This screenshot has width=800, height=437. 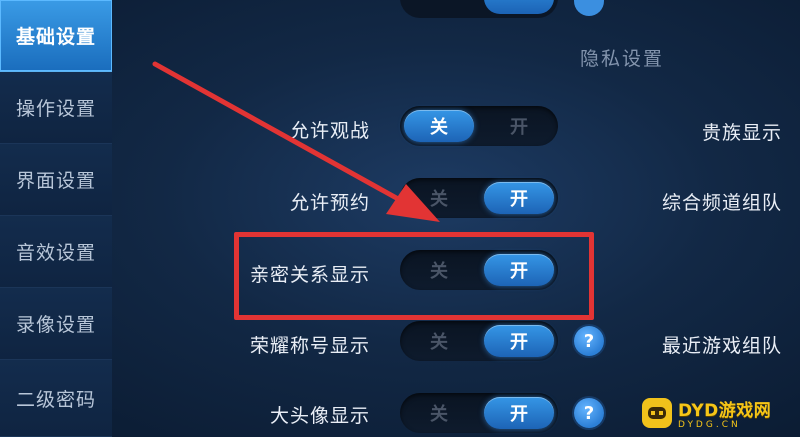 I want to click on section-title-privacy: 隐私设置, so click(x=622, y=59).